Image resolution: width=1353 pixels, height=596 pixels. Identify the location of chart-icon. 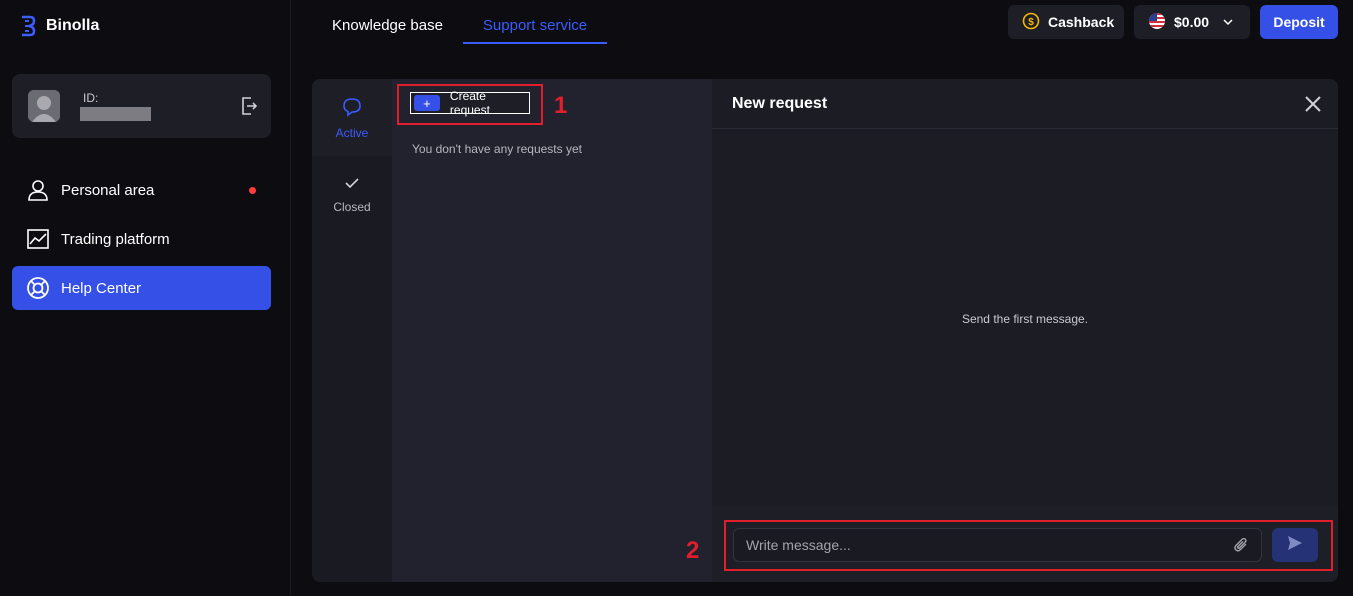
(38, 239).